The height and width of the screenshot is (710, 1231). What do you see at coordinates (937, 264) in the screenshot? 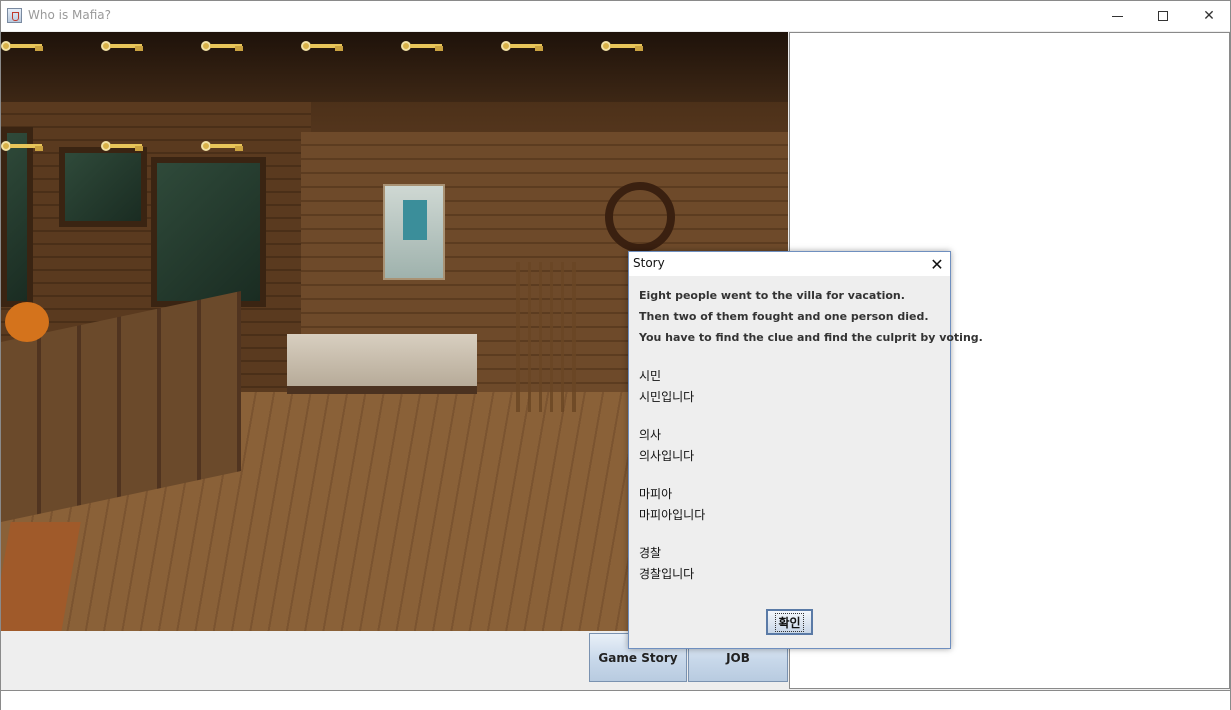
I see `dialog-close-icon: ✕` at bounding box center [937, 264].